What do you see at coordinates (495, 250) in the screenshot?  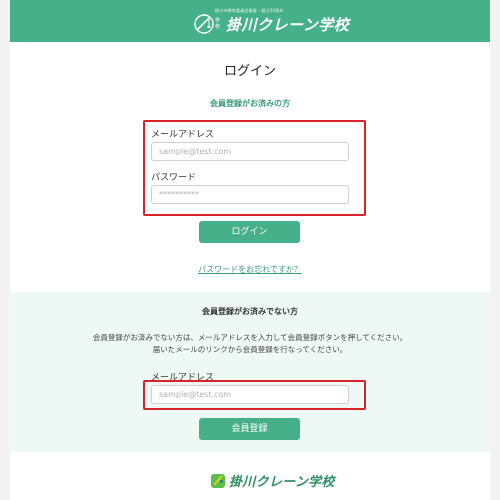 I see `page-margin-right` at bounding box center [495, 250].